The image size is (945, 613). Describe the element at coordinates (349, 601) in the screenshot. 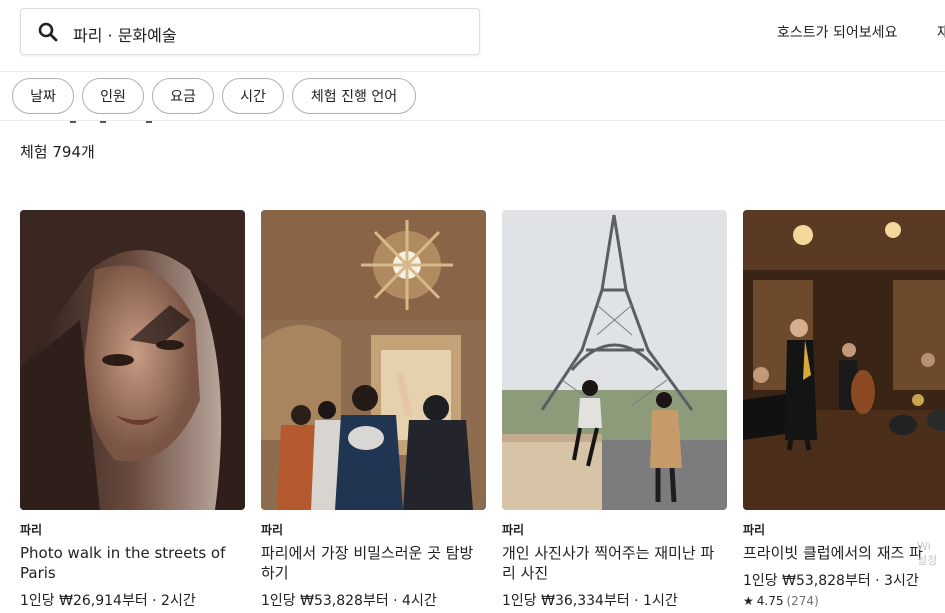

I see `card-price: 1인당 ₩53,828부터 · 4시간` at that location.